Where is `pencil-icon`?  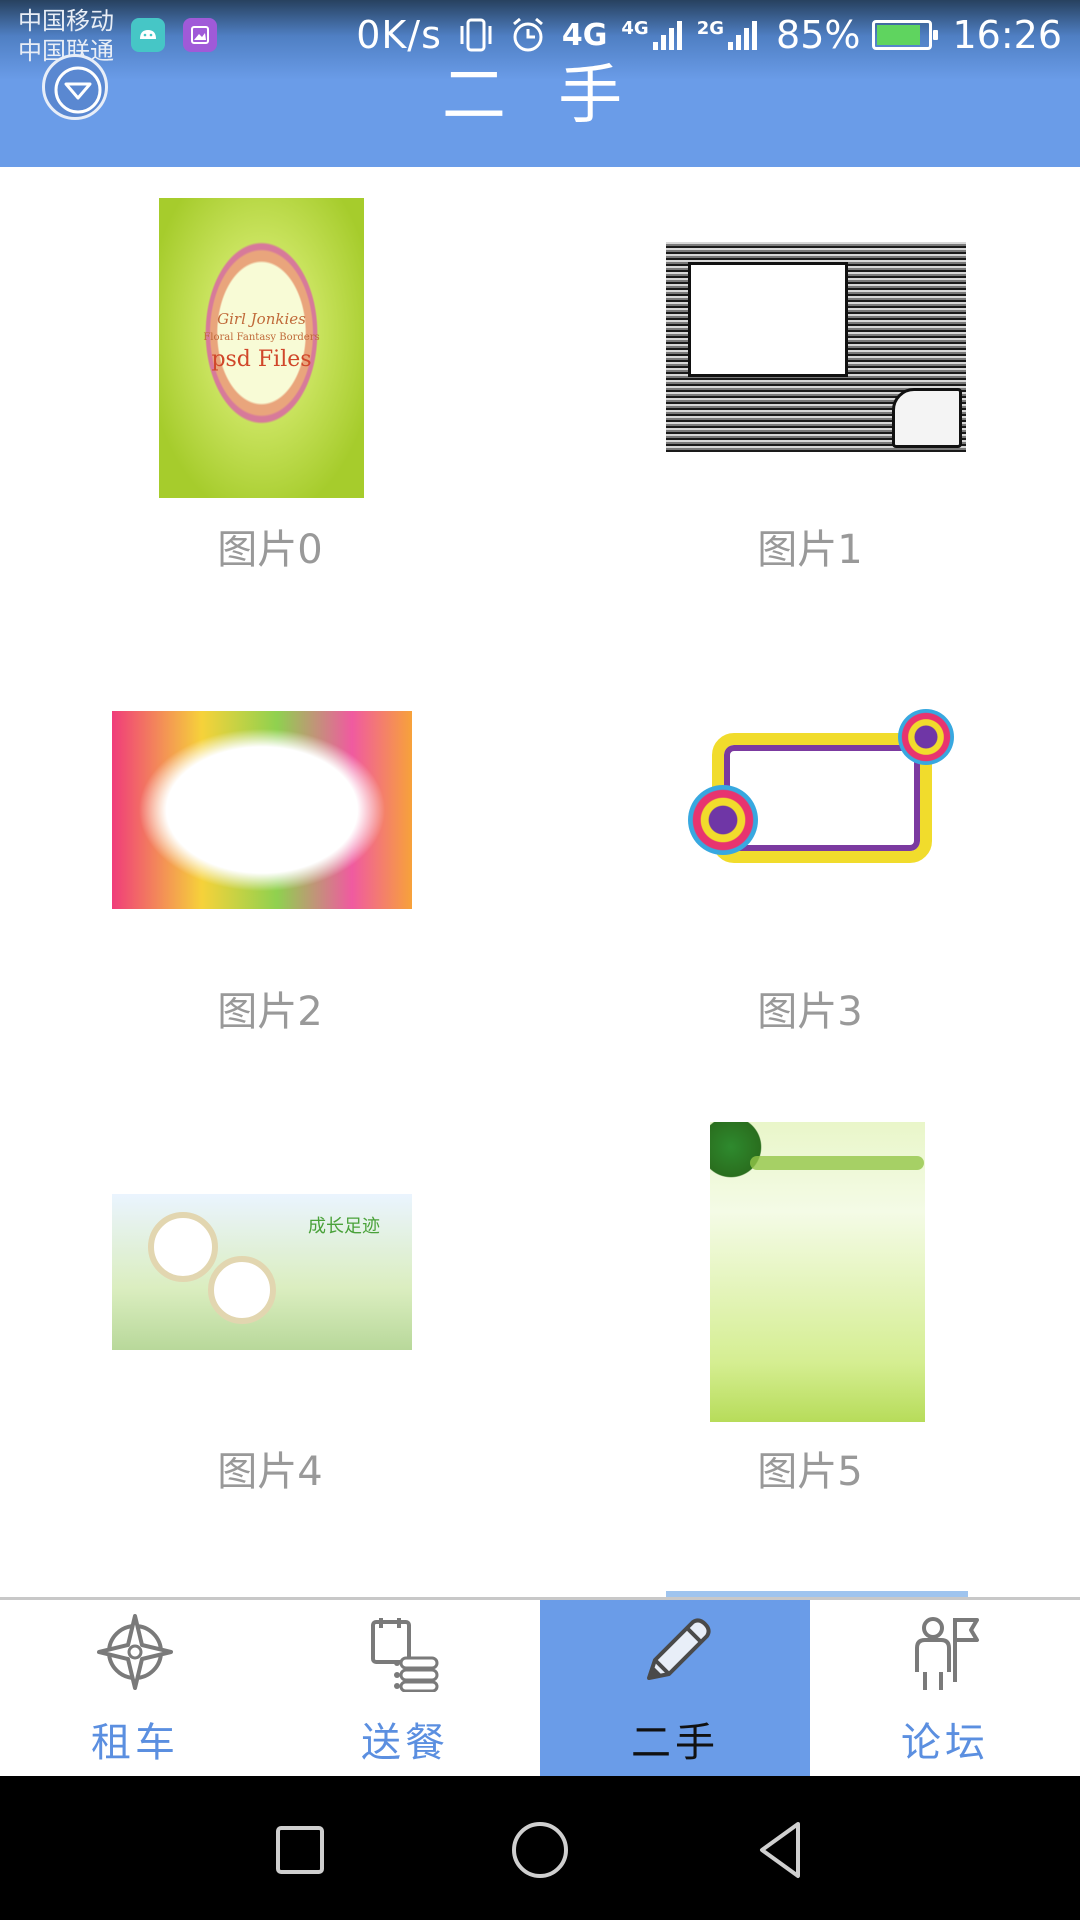 pencil-icon is located at coordinates (679, 1649).